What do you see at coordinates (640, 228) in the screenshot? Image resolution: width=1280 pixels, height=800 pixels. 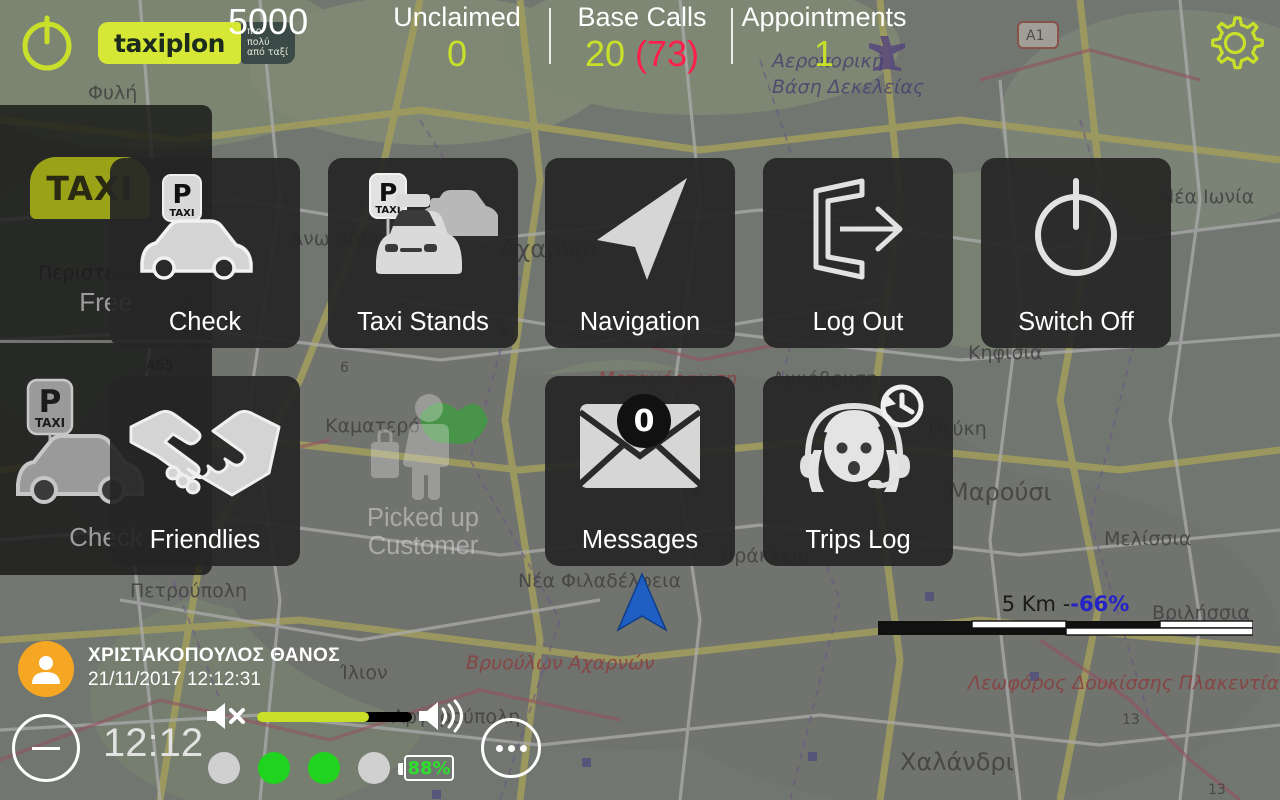 I see `navigation-arrow-icon` at bounding box center [640, 228].